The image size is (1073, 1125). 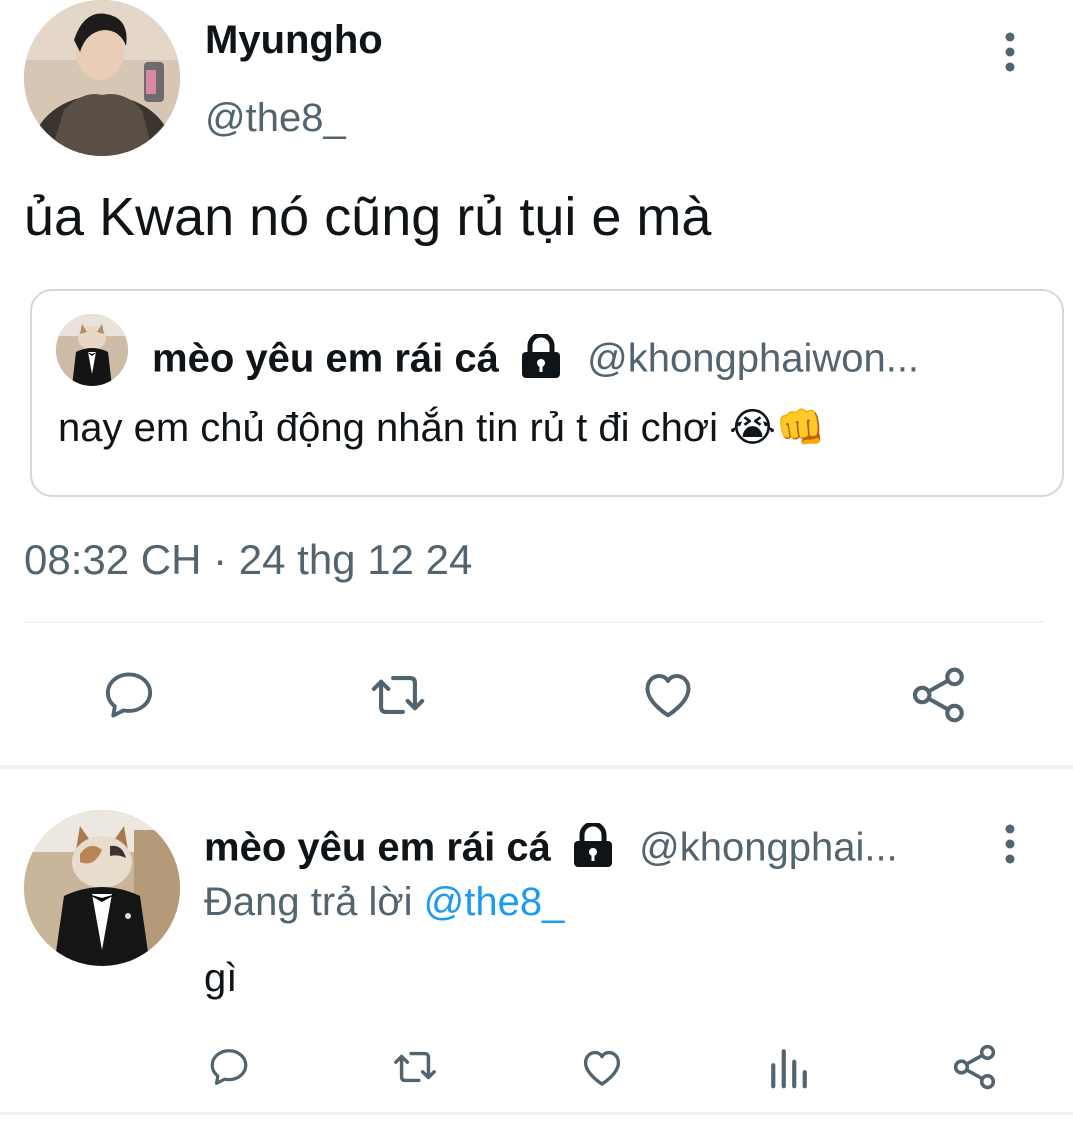 What do you see at coordinates (308, 902) in the screenshot?
I see `replying-prefix: Đang trả lời` at bounding box center [308, 902].